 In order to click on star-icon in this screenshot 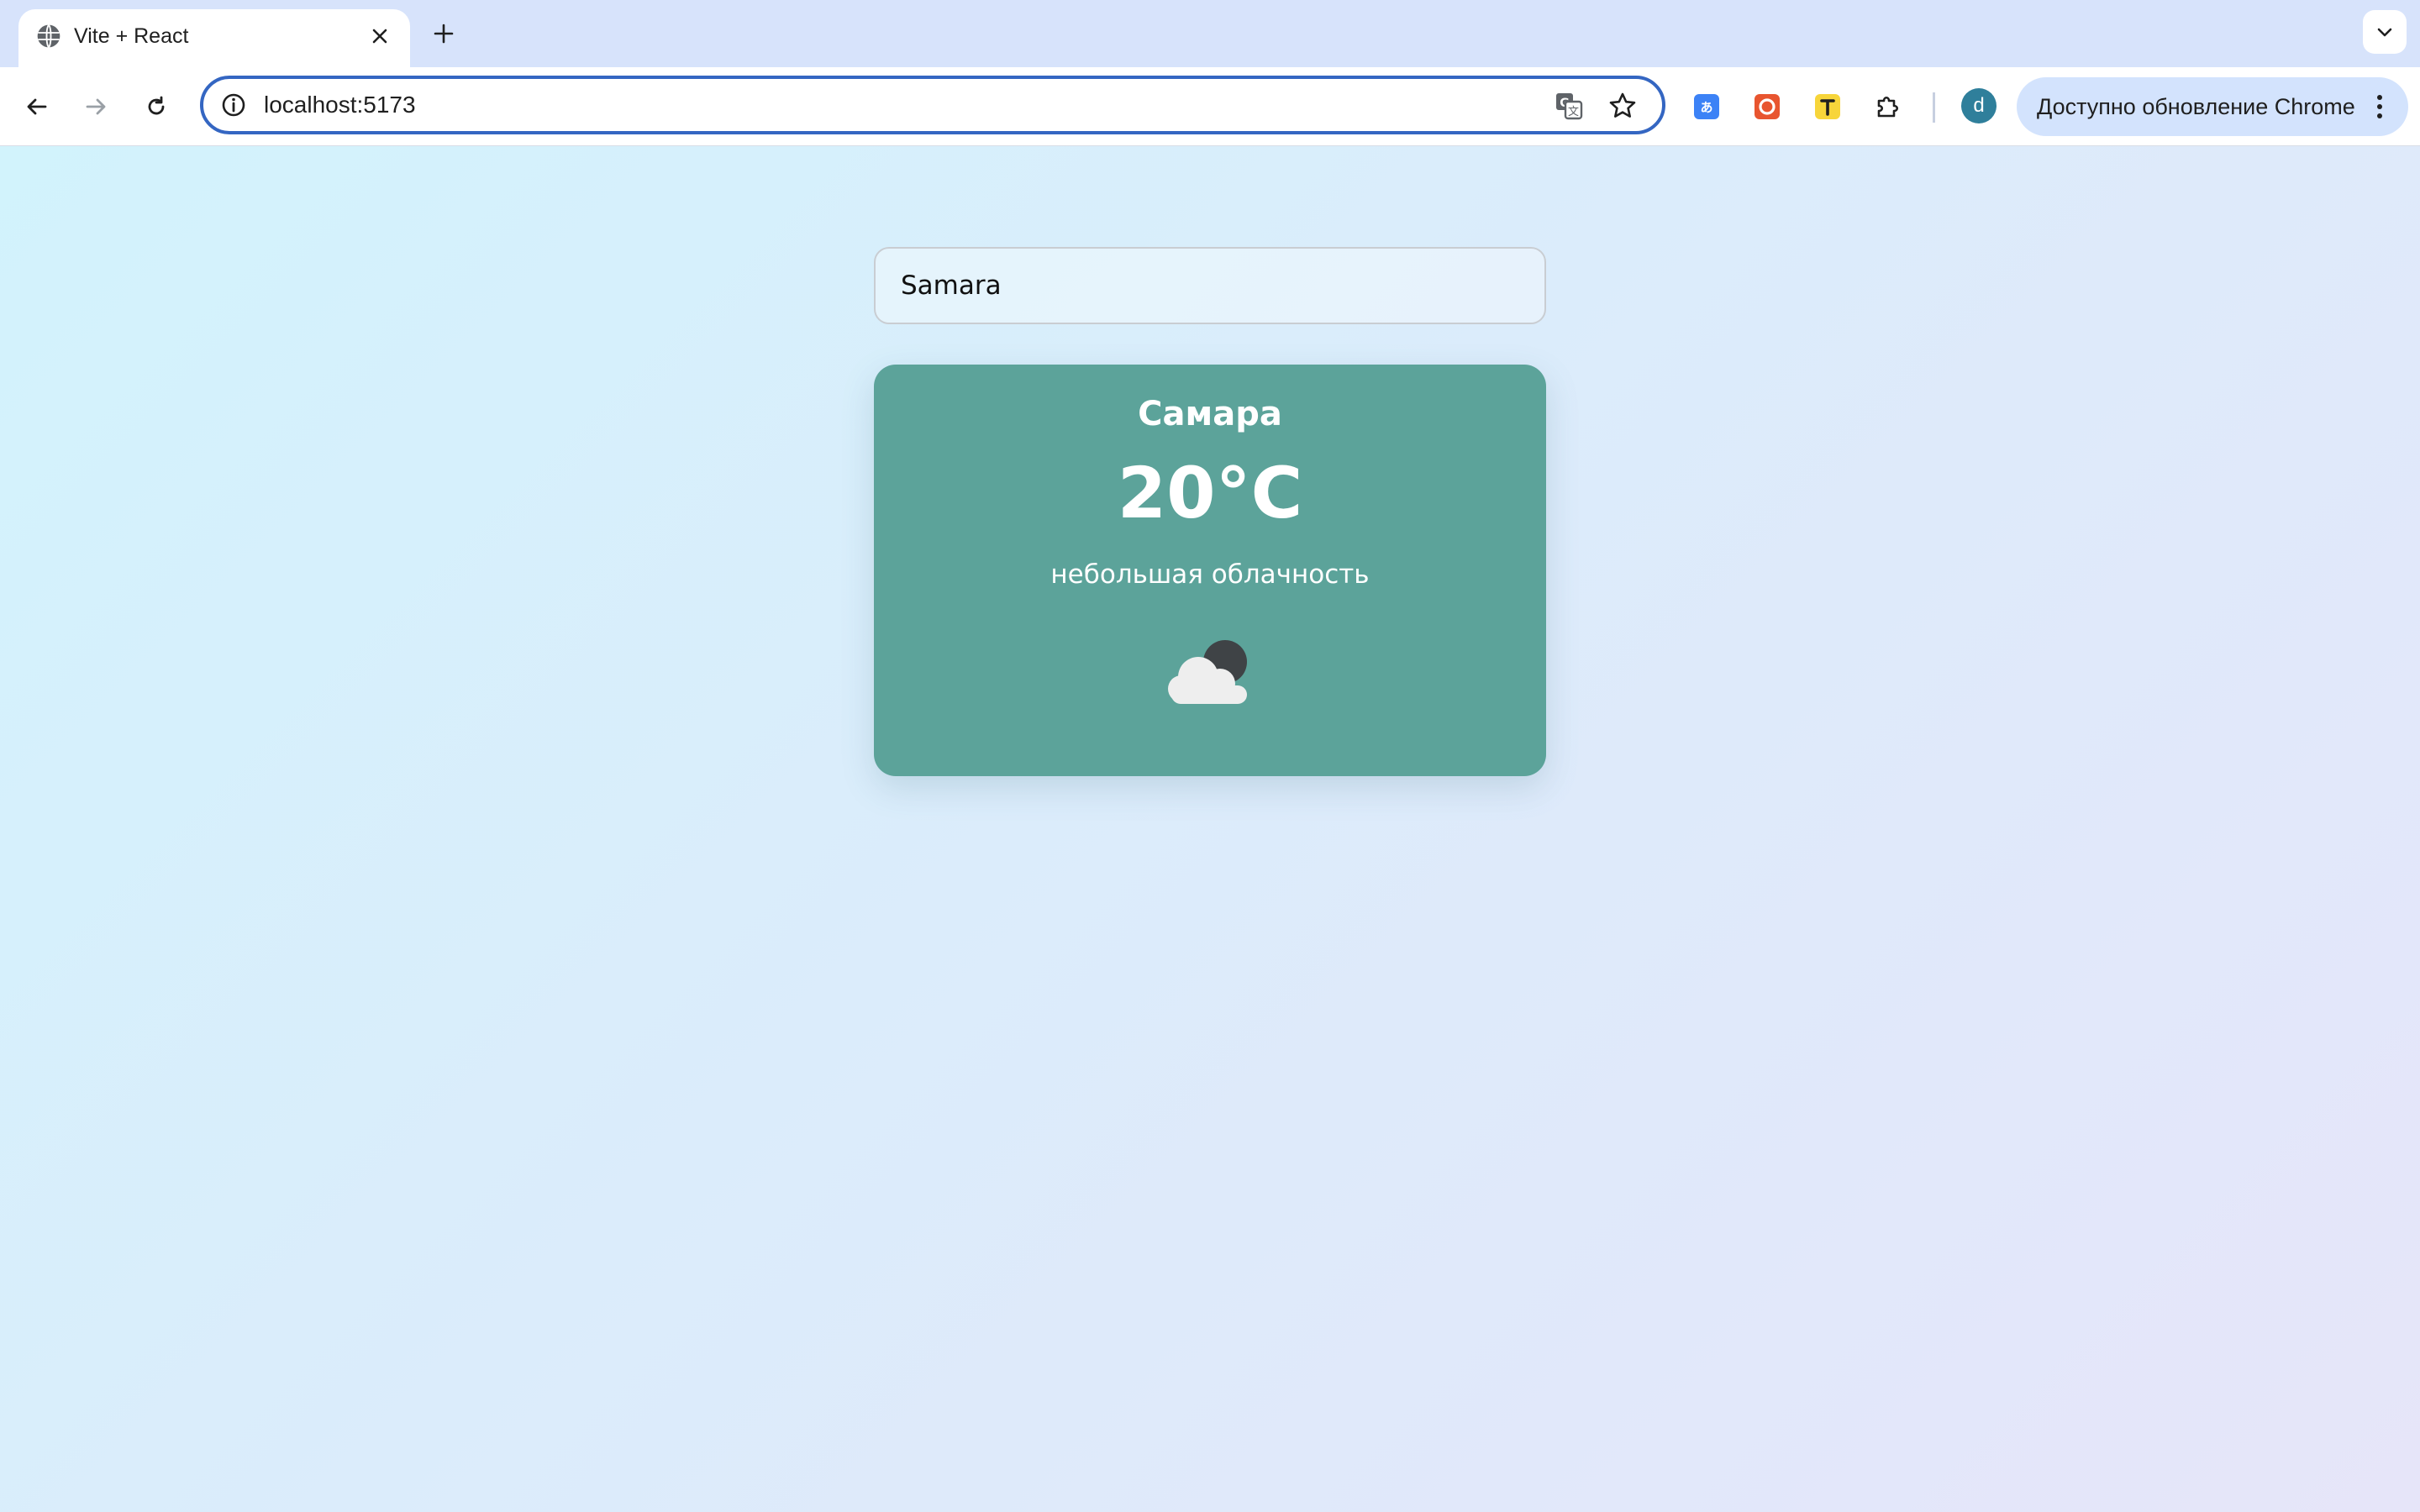, I will do `click(1622, 105)`.